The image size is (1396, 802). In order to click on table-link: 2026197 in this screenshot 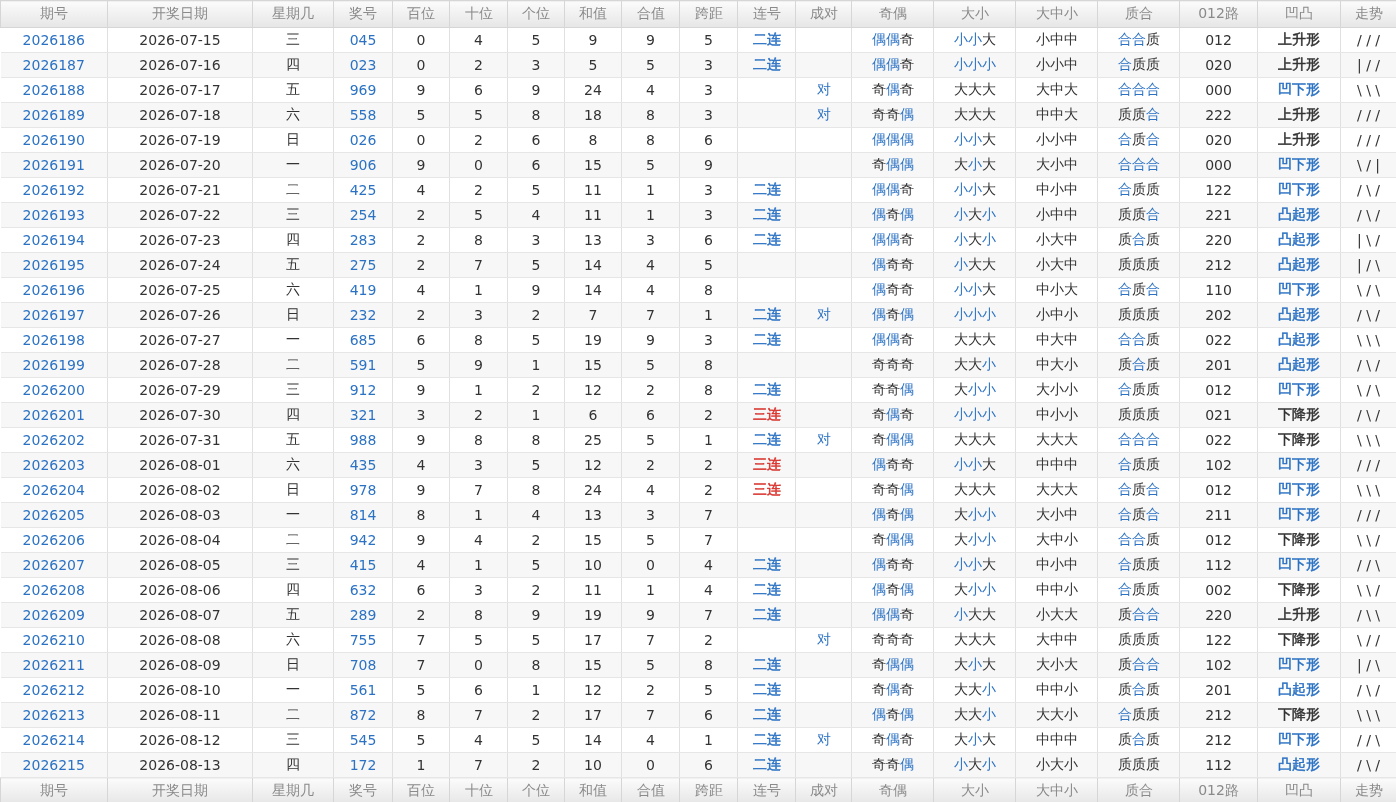, I will do `click(54, 315)`.